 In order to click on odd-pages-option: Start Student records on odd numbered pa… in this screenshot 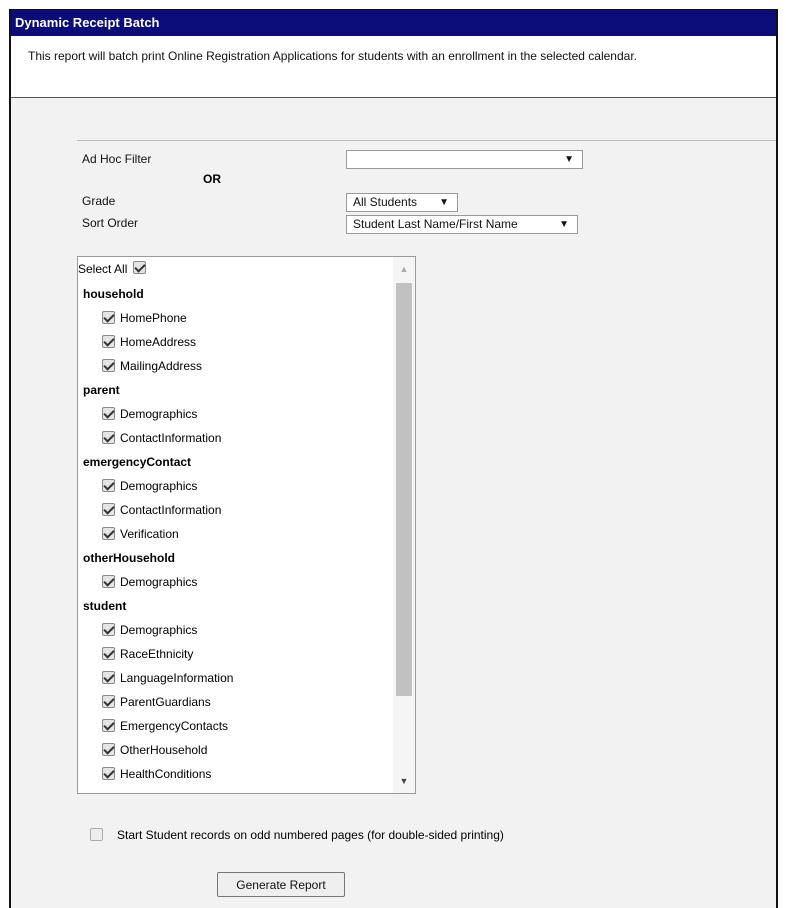, I will do `click(297, 835)`.